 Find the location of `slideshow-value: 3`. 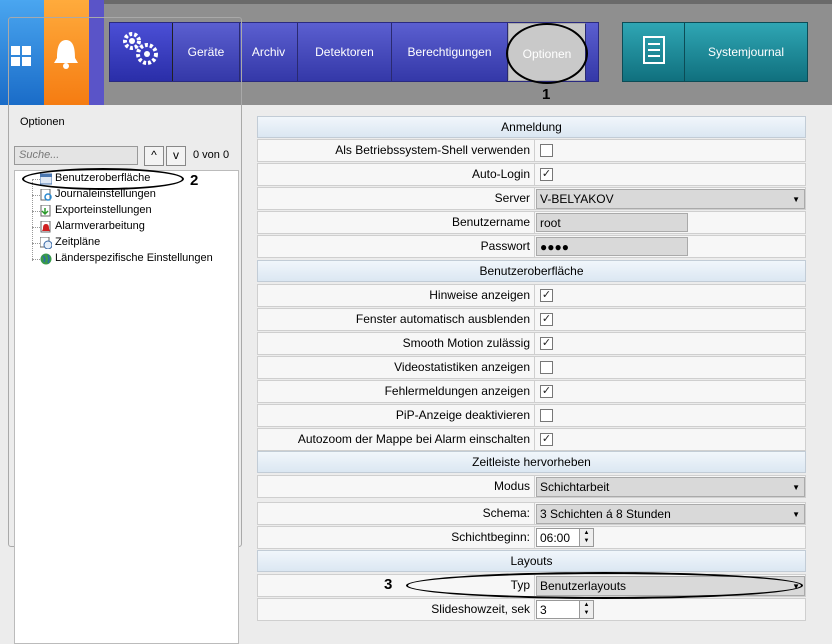

slideshow-value: 3 is located at coordinates (543, 610).